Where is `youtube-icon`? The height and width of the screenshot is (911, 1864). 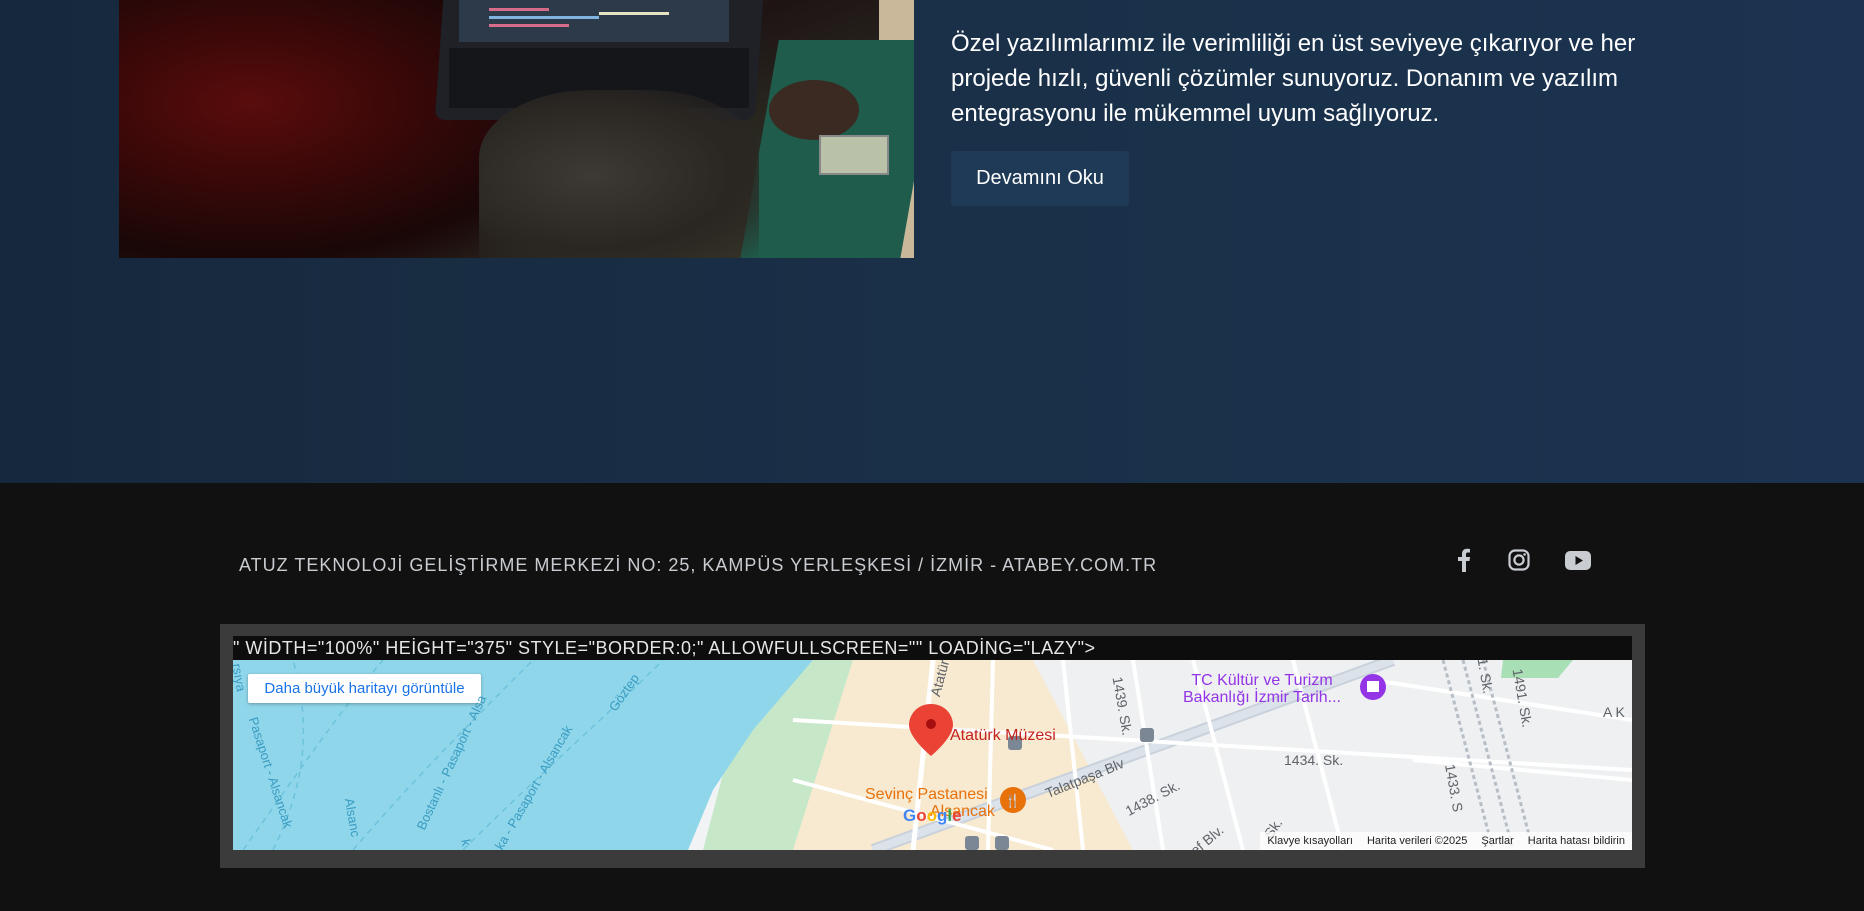
youtube-icon is located at coordinates (1578, 560).